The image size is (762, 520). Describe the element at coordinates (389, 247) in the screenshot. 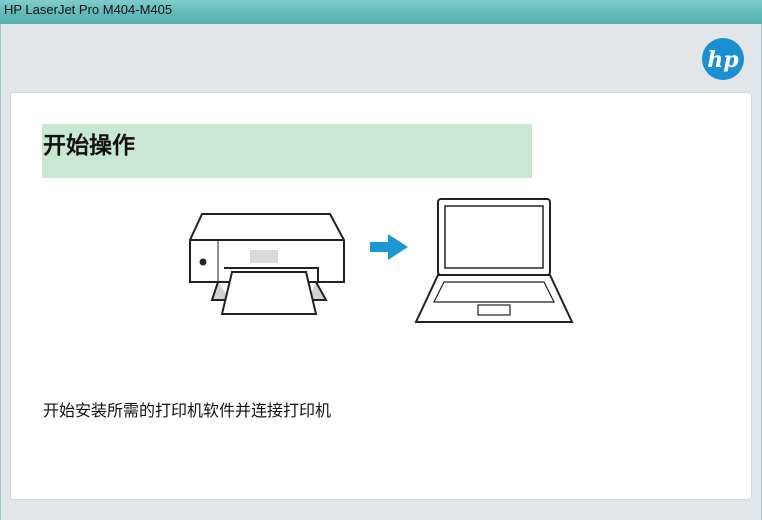

I see `arrow-right-icon` at that location.